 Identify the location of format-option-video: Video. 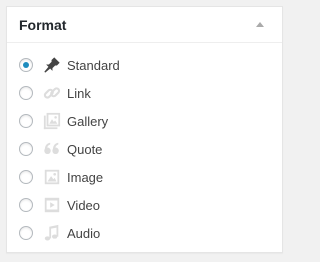
(144, 205).